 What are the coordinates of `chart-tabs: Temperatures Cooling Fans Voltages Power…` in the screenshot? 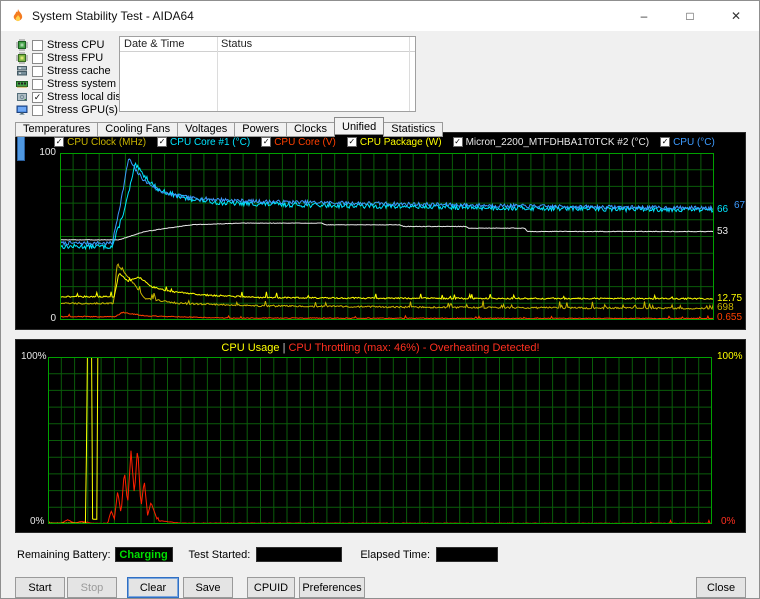 It's located at (229, 127).